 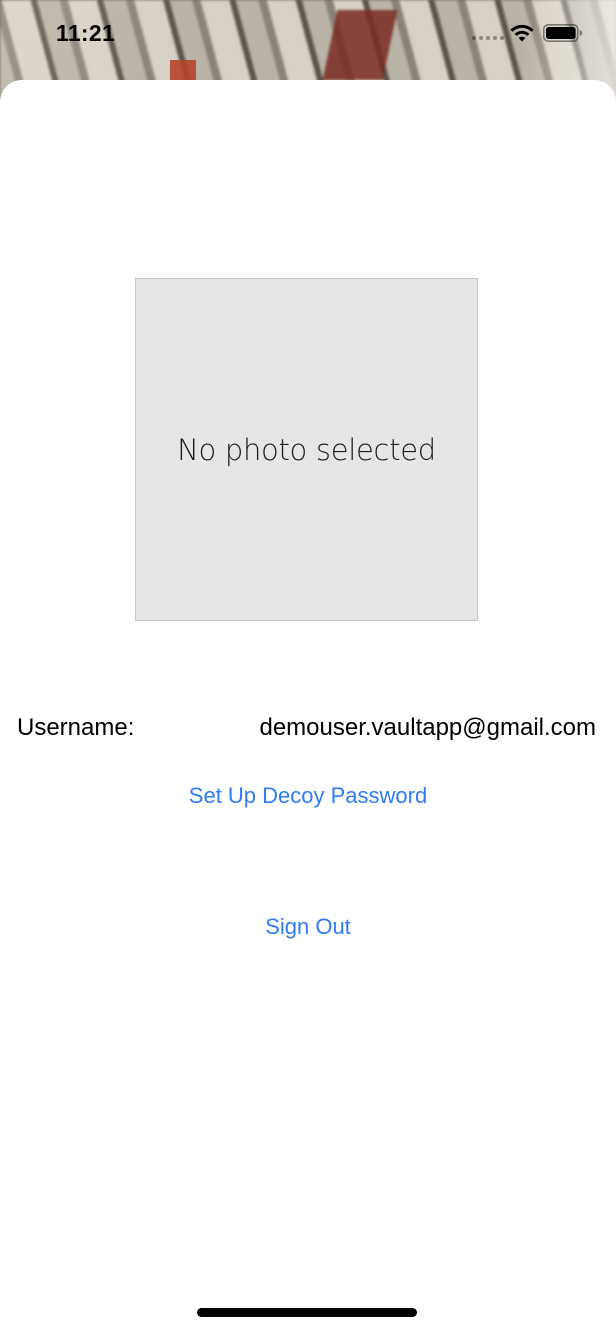 What do you see at coordinates (488, 38) in the screenshot?
I see `cellular-signal-icon` at bounding box center [488, 38].